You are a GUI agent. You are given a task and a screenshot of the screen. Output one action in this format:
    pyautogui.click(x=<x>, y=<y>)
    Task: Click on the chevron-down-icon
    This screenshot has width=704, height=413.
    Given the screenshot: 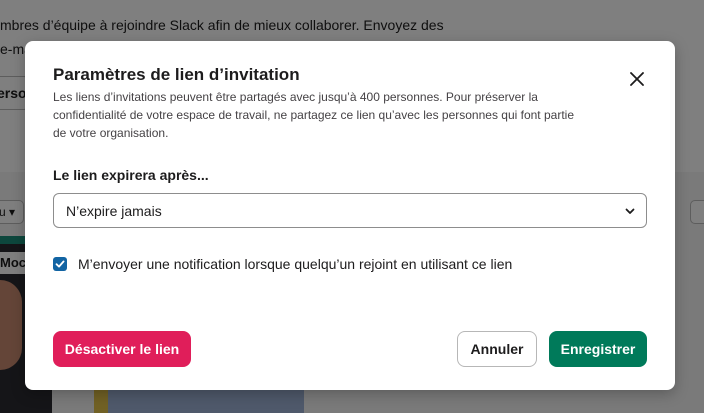 What is the action you would take?
    pyautogui.click(x=630, y=211)
    